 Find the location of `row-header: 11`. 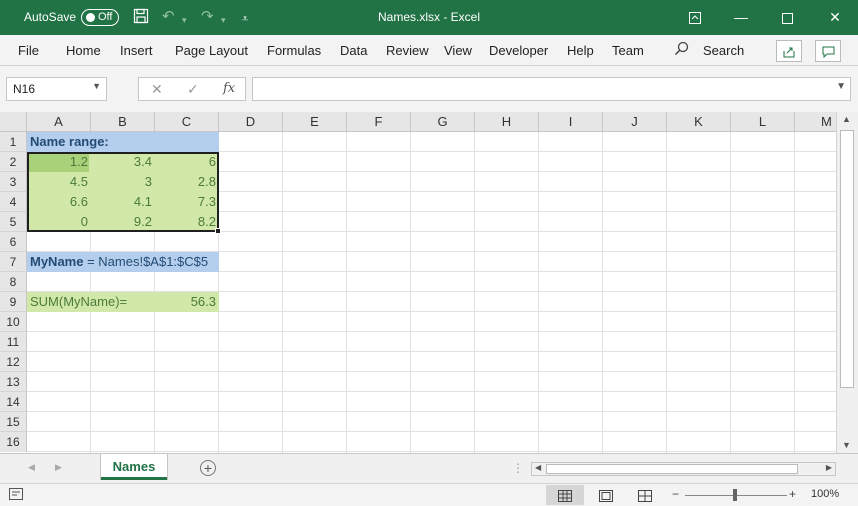

row-header: 11 is located at coordinates (13, 342).